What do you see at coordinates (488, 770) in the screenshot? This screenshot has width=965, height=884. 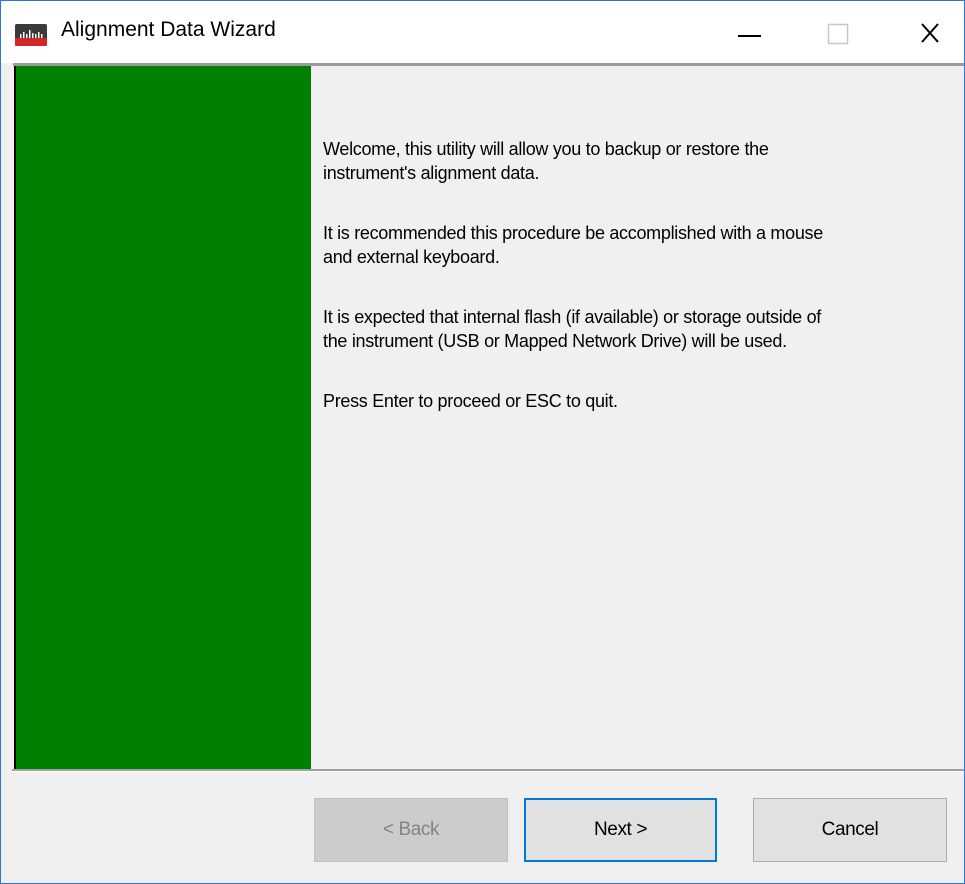 I see `button-bar-separator` at bounding box center [488, 770].